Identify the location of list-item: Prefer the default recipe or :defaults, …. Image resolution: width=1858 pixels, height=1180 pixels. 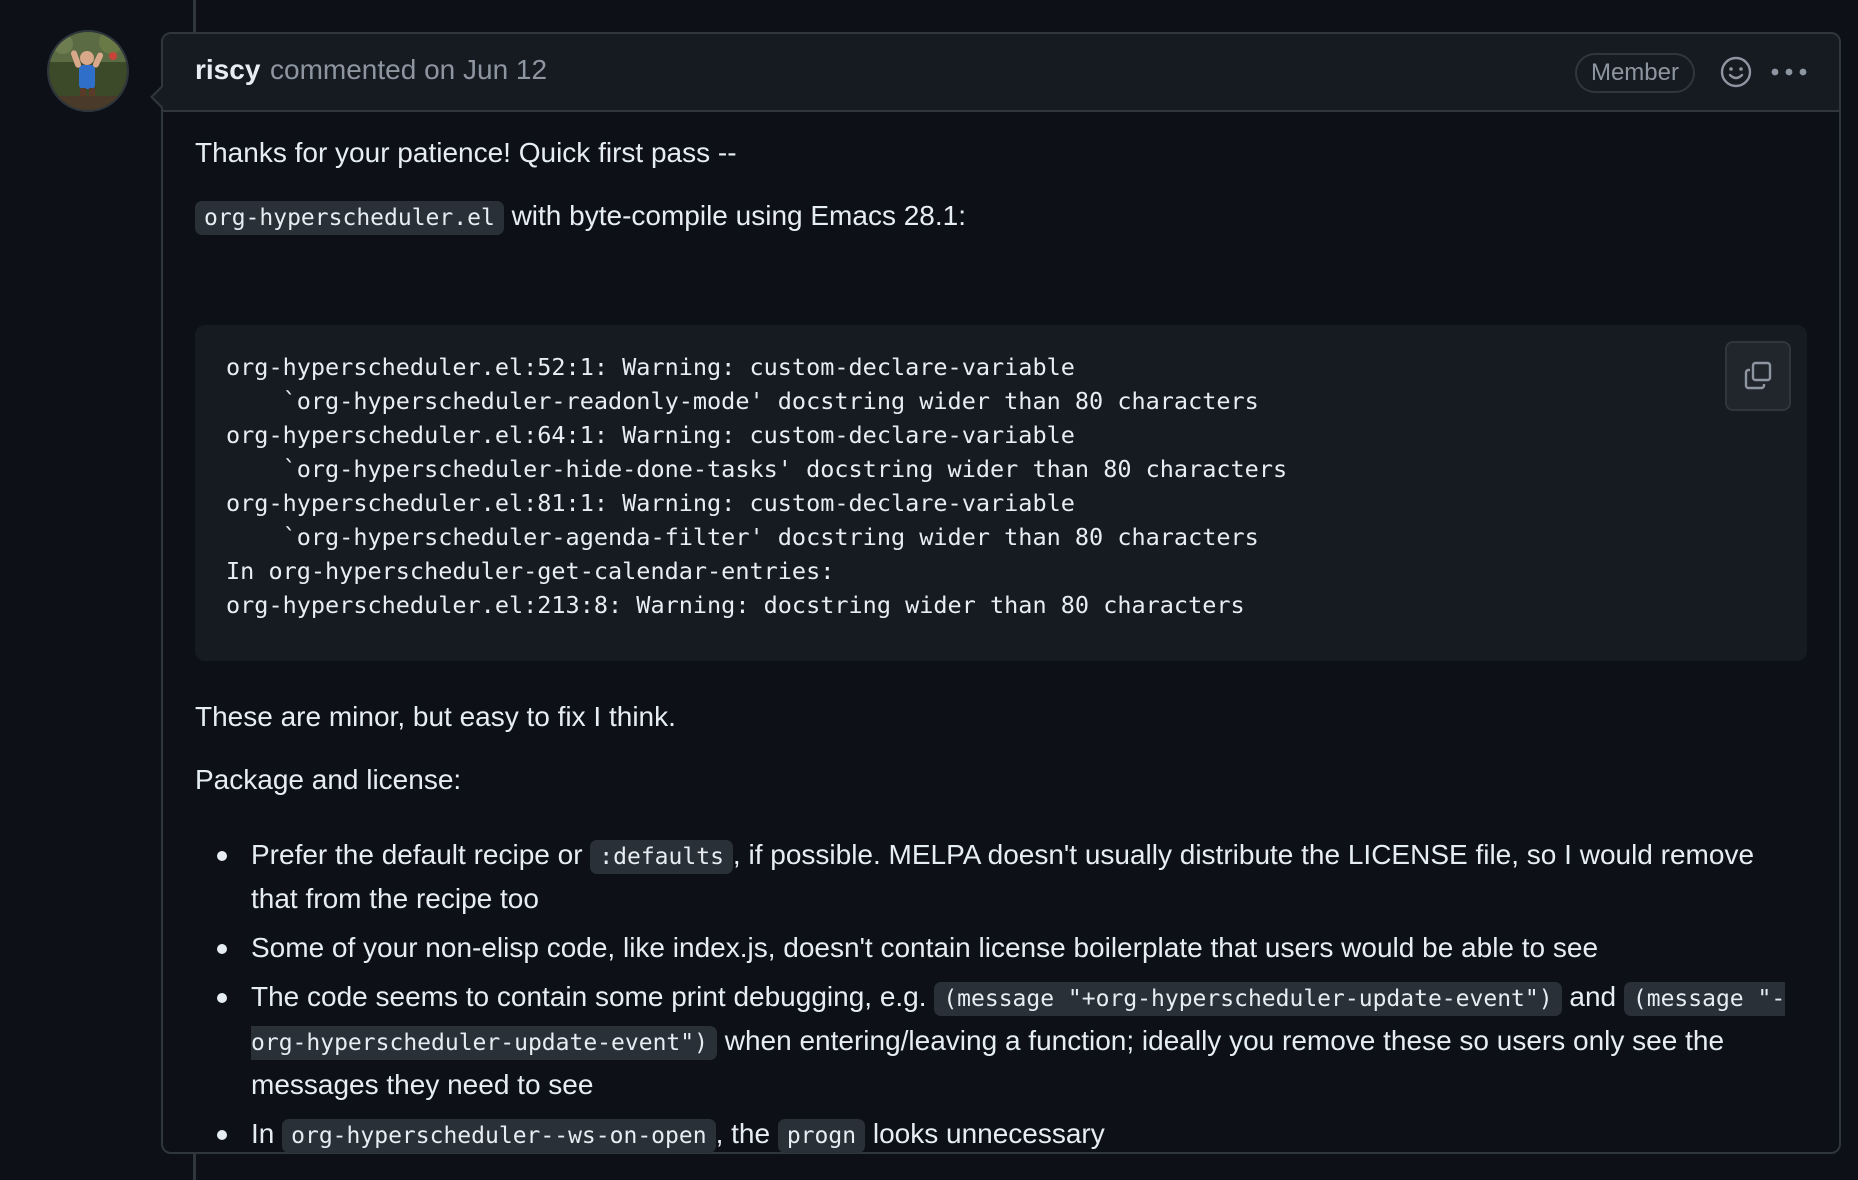
(1001, 877).